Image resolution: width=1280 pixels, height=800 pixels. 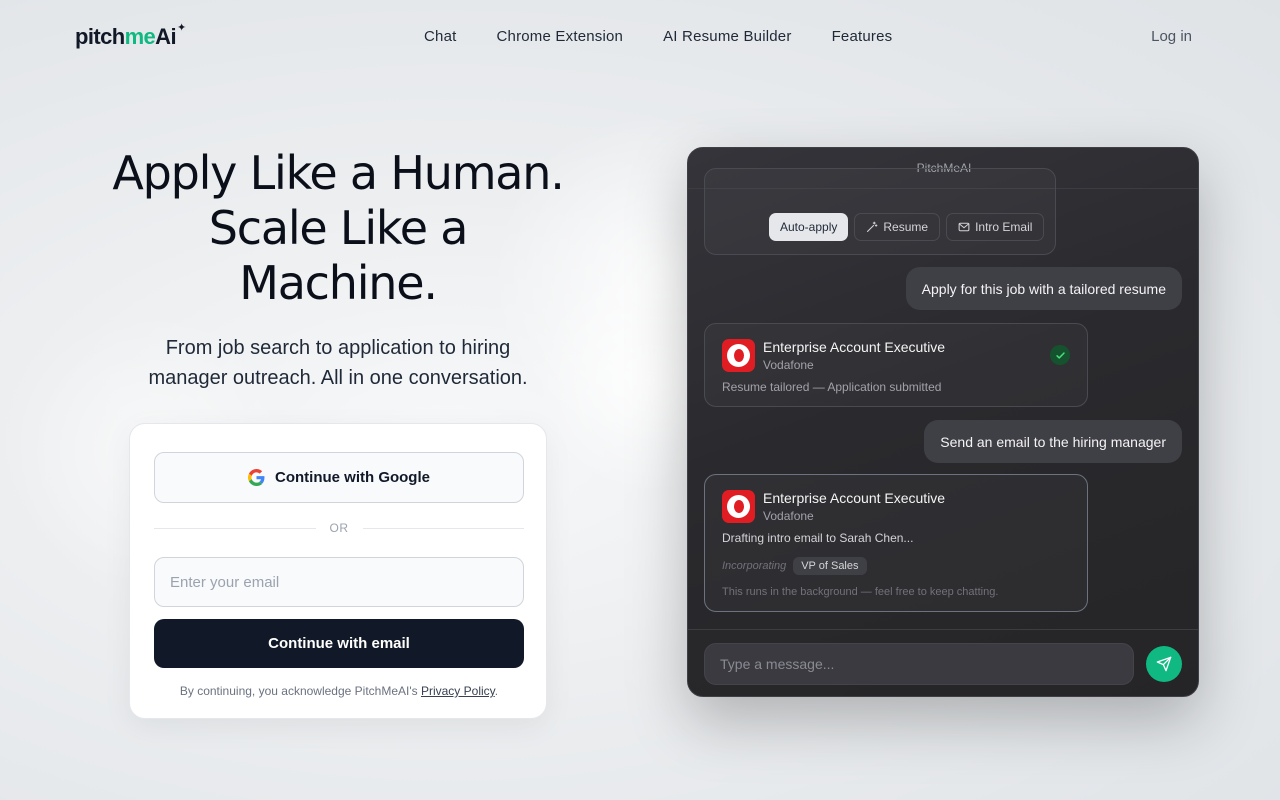 What do you see at coordinates (1060, 355) in the screenshot?
I see `check-circle-icon` at bounding box center [1060, 355].